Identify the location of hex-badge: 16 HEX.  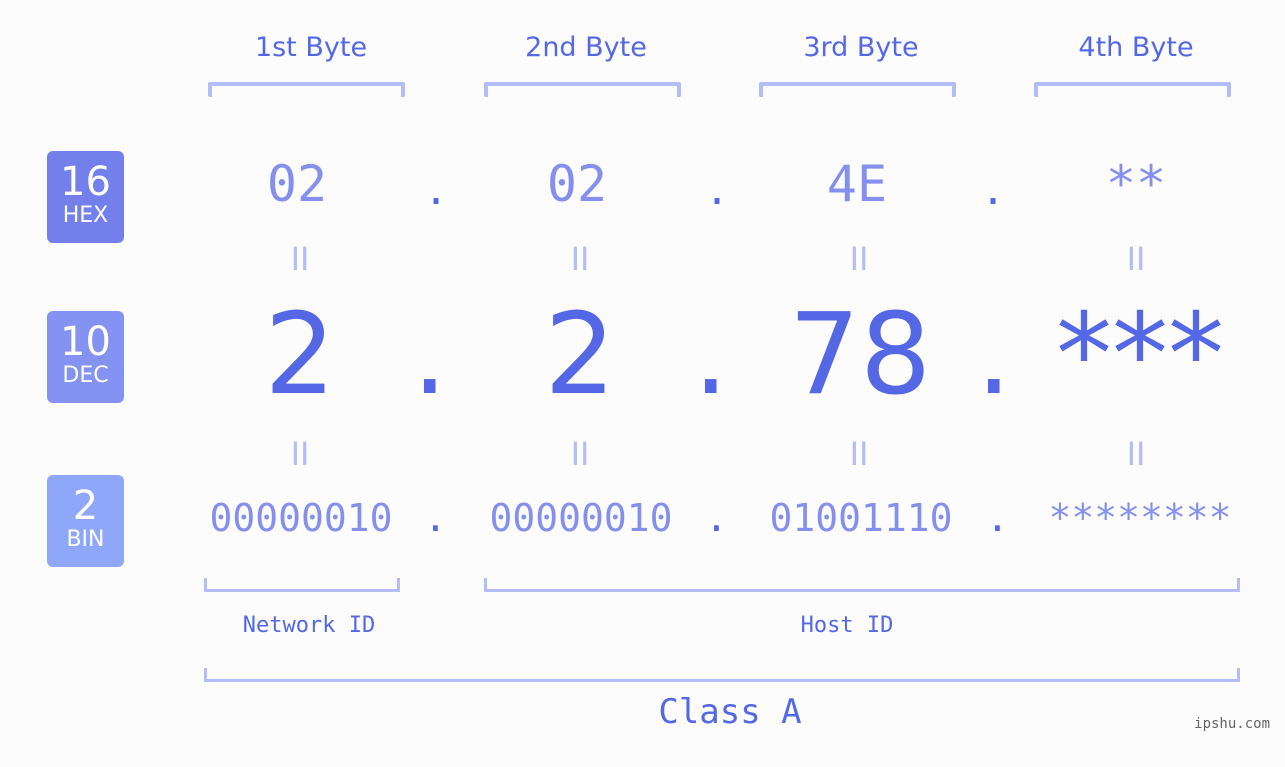
(85, 197).